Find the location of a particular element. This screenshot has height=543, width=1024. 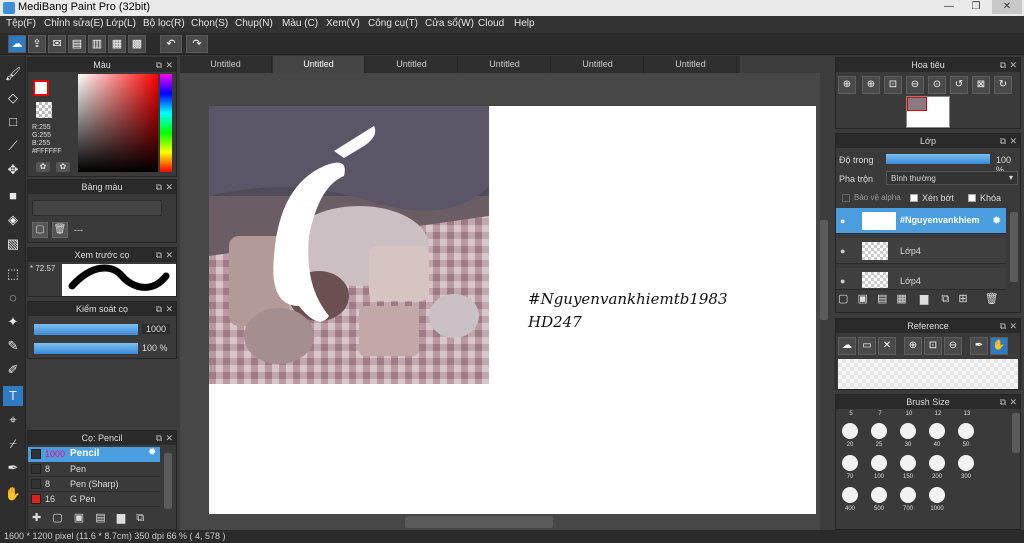

cloud-upload-icon: ☁ is located at coordinates (847, 346).